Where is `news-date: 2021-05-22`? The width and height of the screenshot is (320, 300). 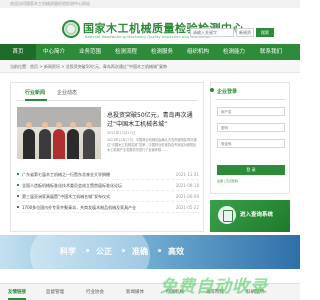 news-date: 2021-05-22 is located at coordinates (187, 207).